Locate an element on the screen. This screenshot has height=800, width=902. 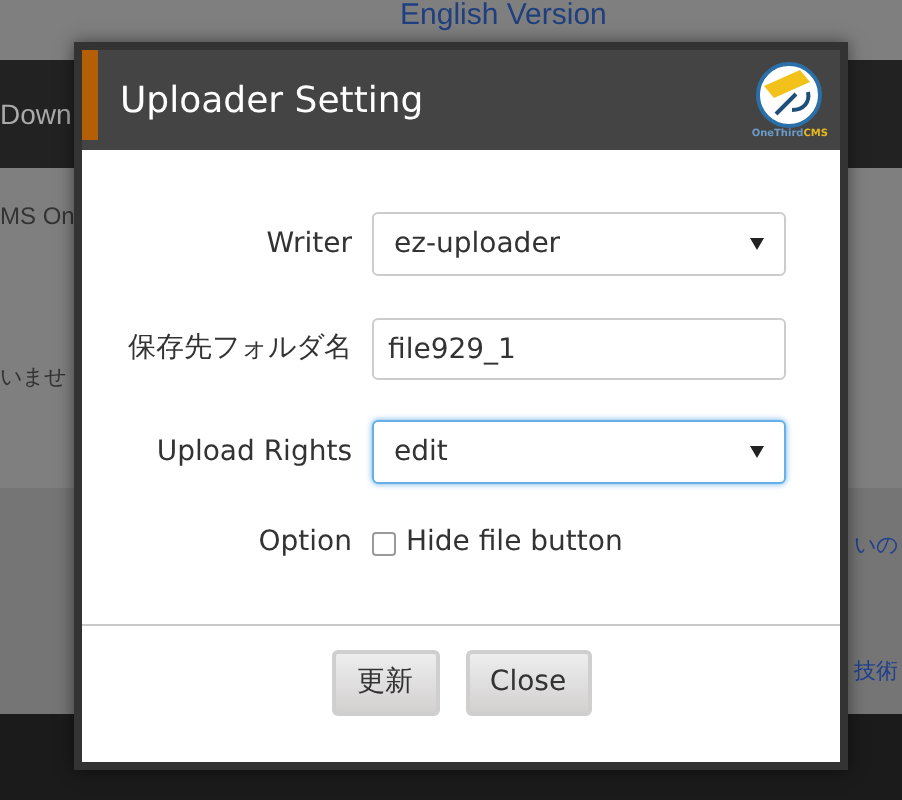
input-field: file929_1 is located at coordinates (579, 349).